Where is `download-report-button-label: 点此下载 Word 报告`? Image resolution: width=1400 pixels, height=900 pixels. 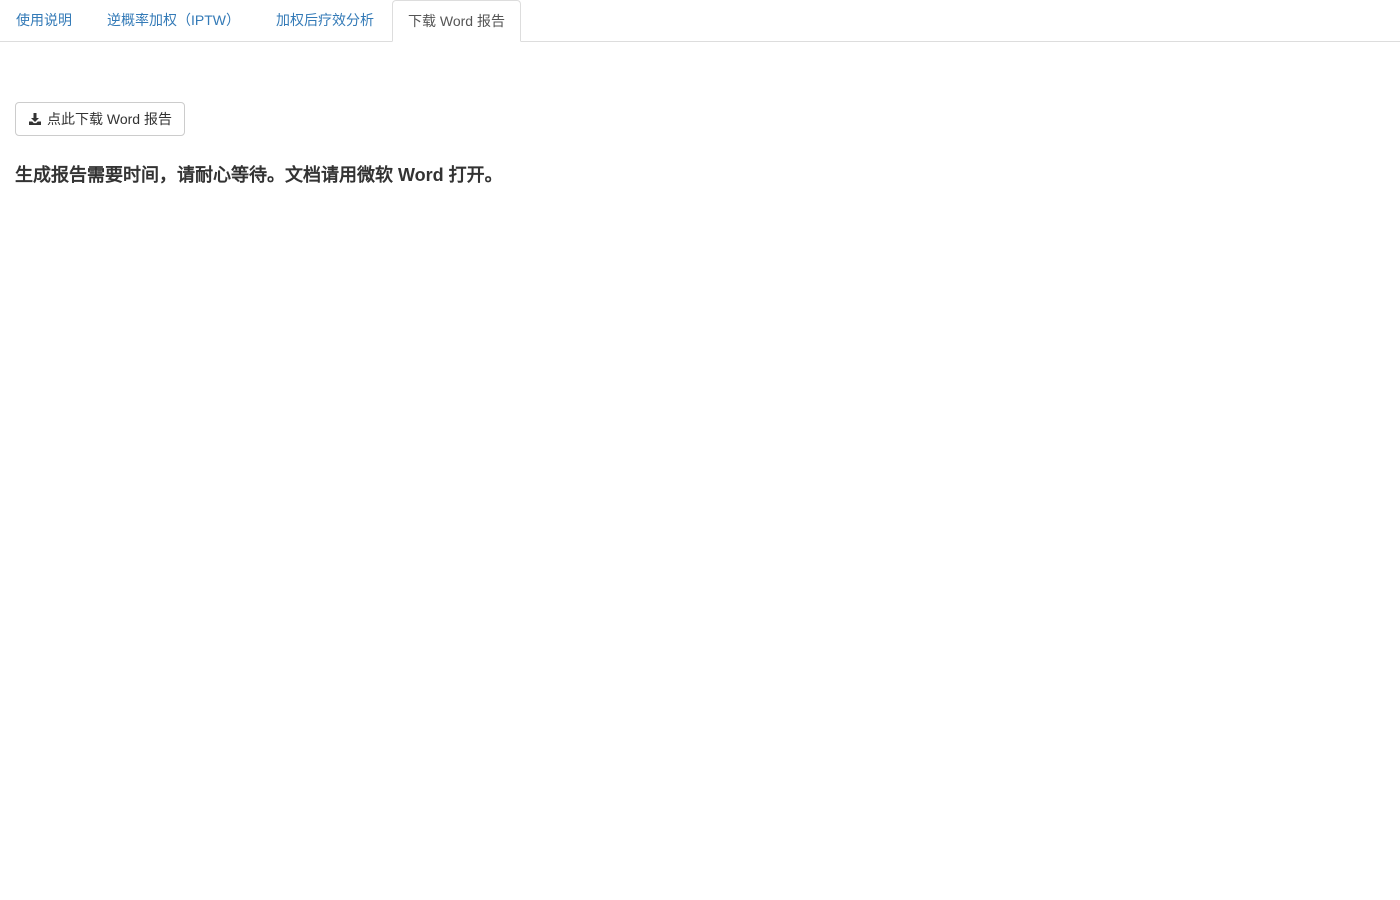 download-report-button-label: 点此下载 Word 报告 is located at coordinates (109, 119).